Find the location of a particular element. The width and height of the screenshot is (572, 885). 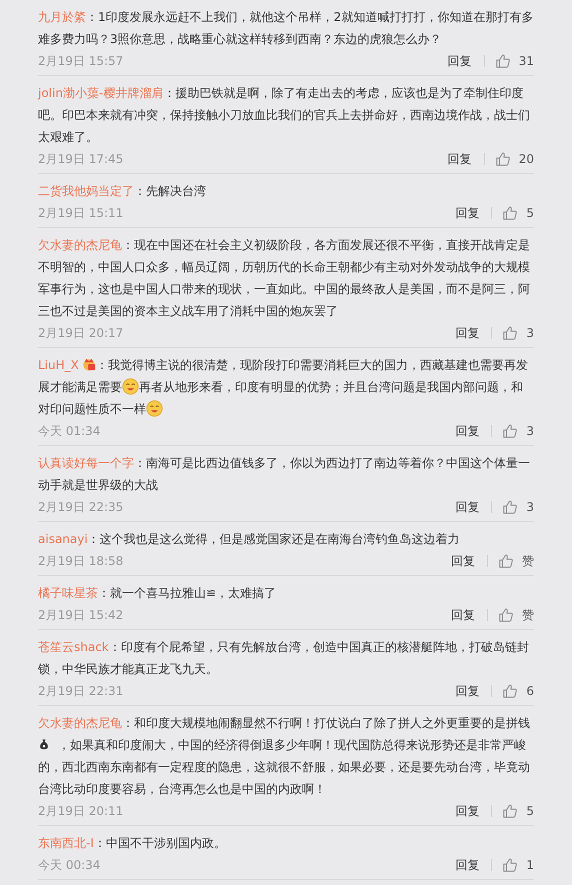

comment-text: 东南西北-I：中国不干涉别国内政。 is located at coordinates (132, 843).